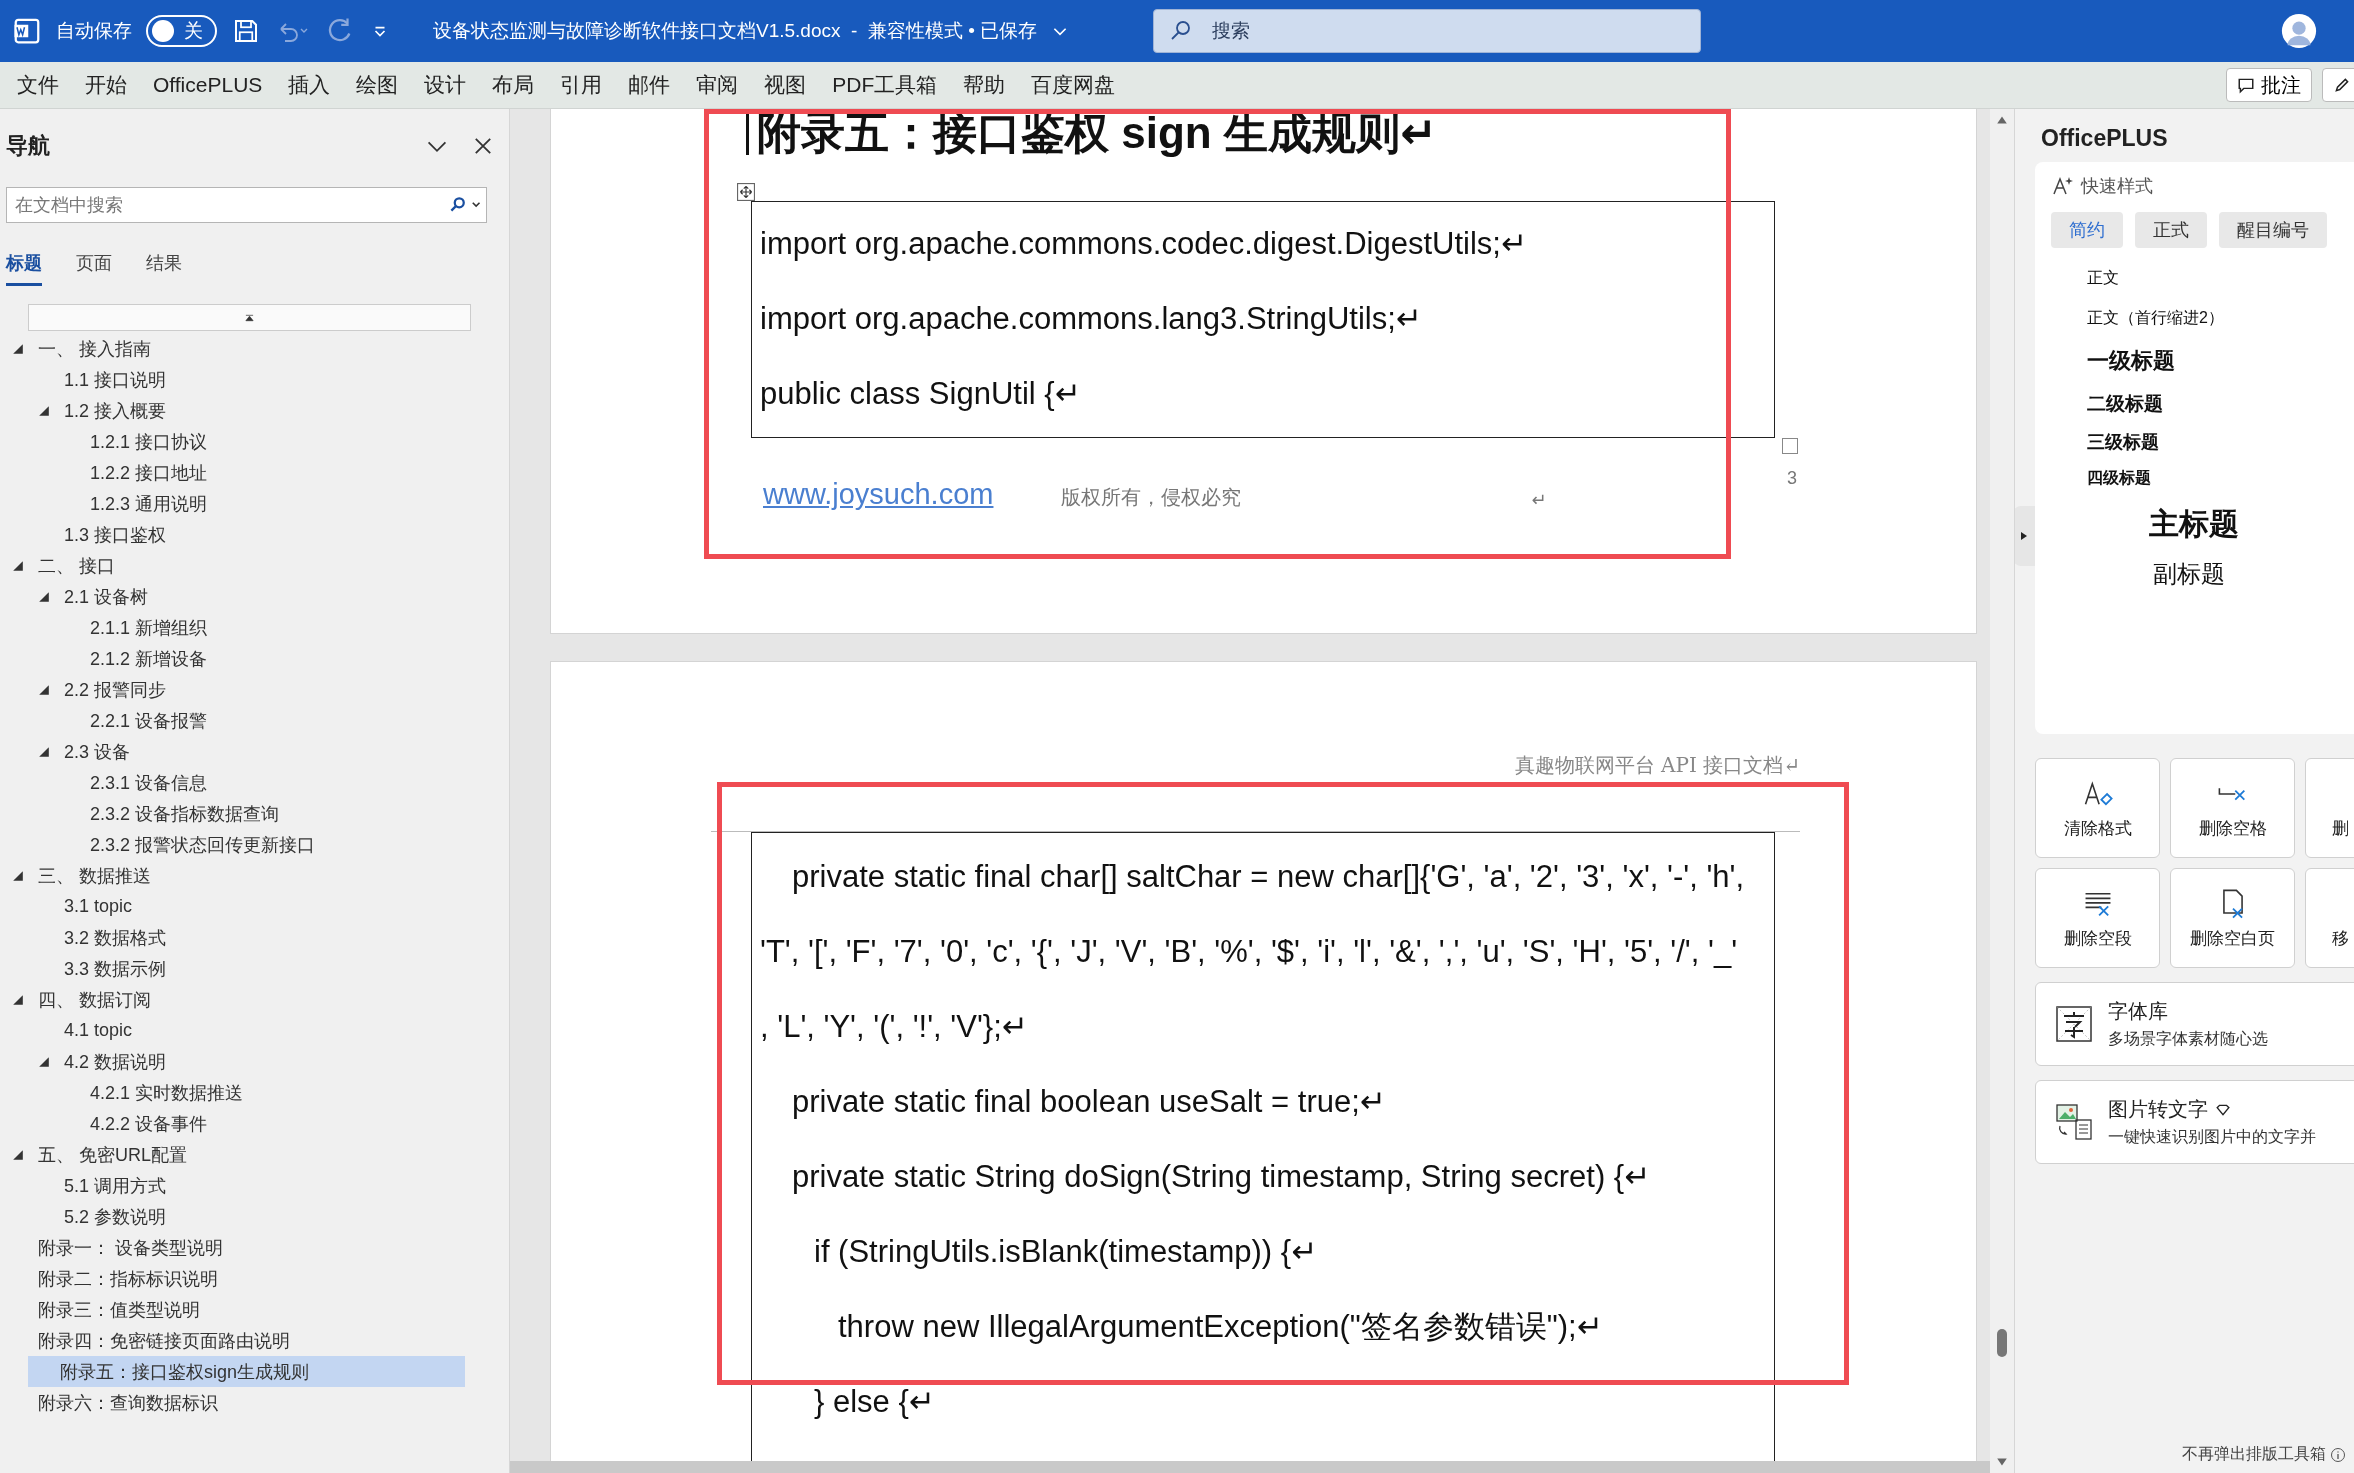 This screenshot has height=1473, width=2354. I want to click on outline-item: 2.3 设备, so click(234, 751).